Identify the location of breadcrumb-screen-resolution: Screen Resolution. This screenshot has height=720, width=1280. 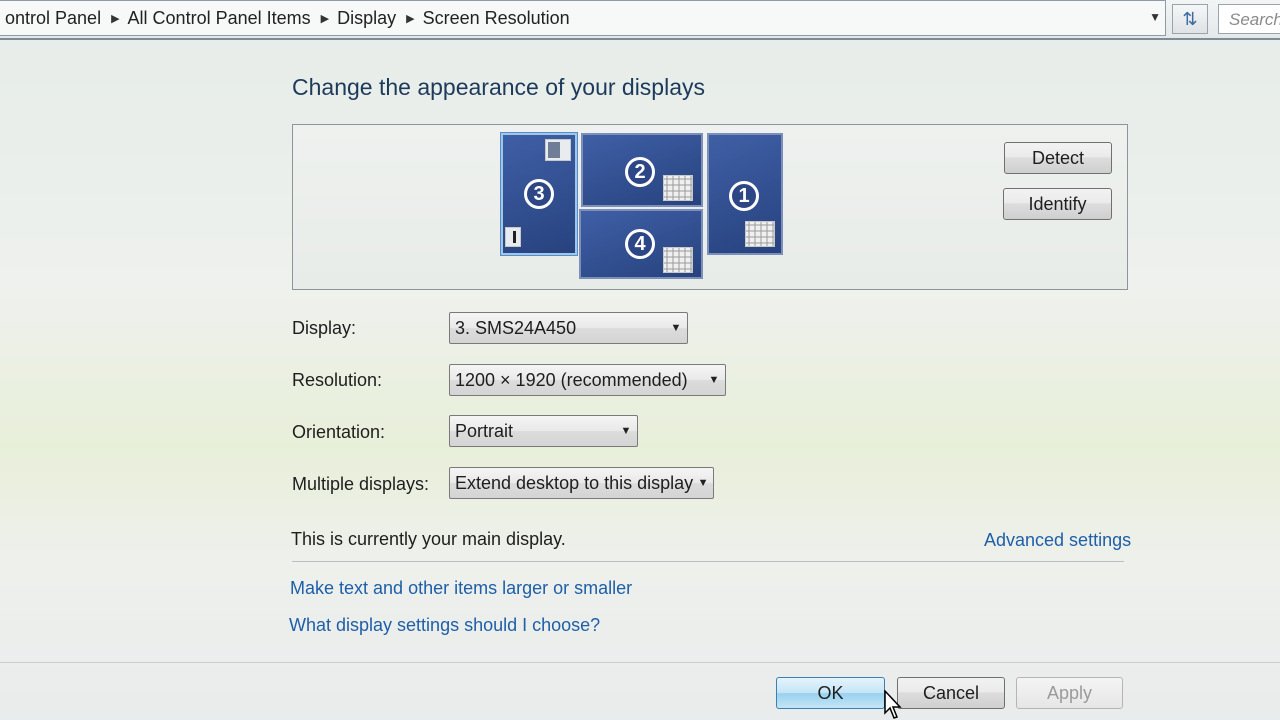
(497, 18).